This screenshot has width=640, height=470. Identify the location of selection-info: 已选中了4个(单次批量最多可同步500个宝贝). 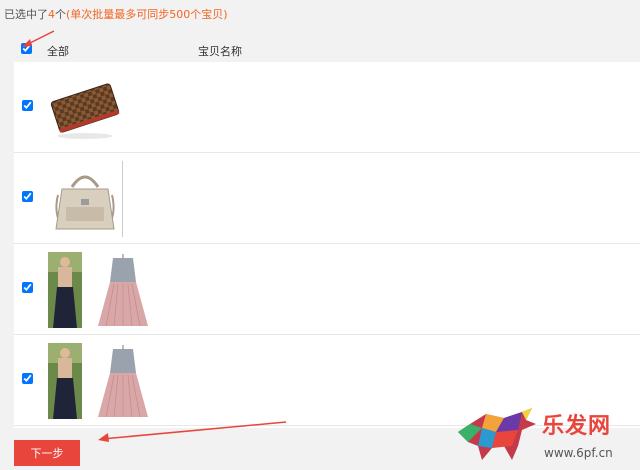
(116, 14).